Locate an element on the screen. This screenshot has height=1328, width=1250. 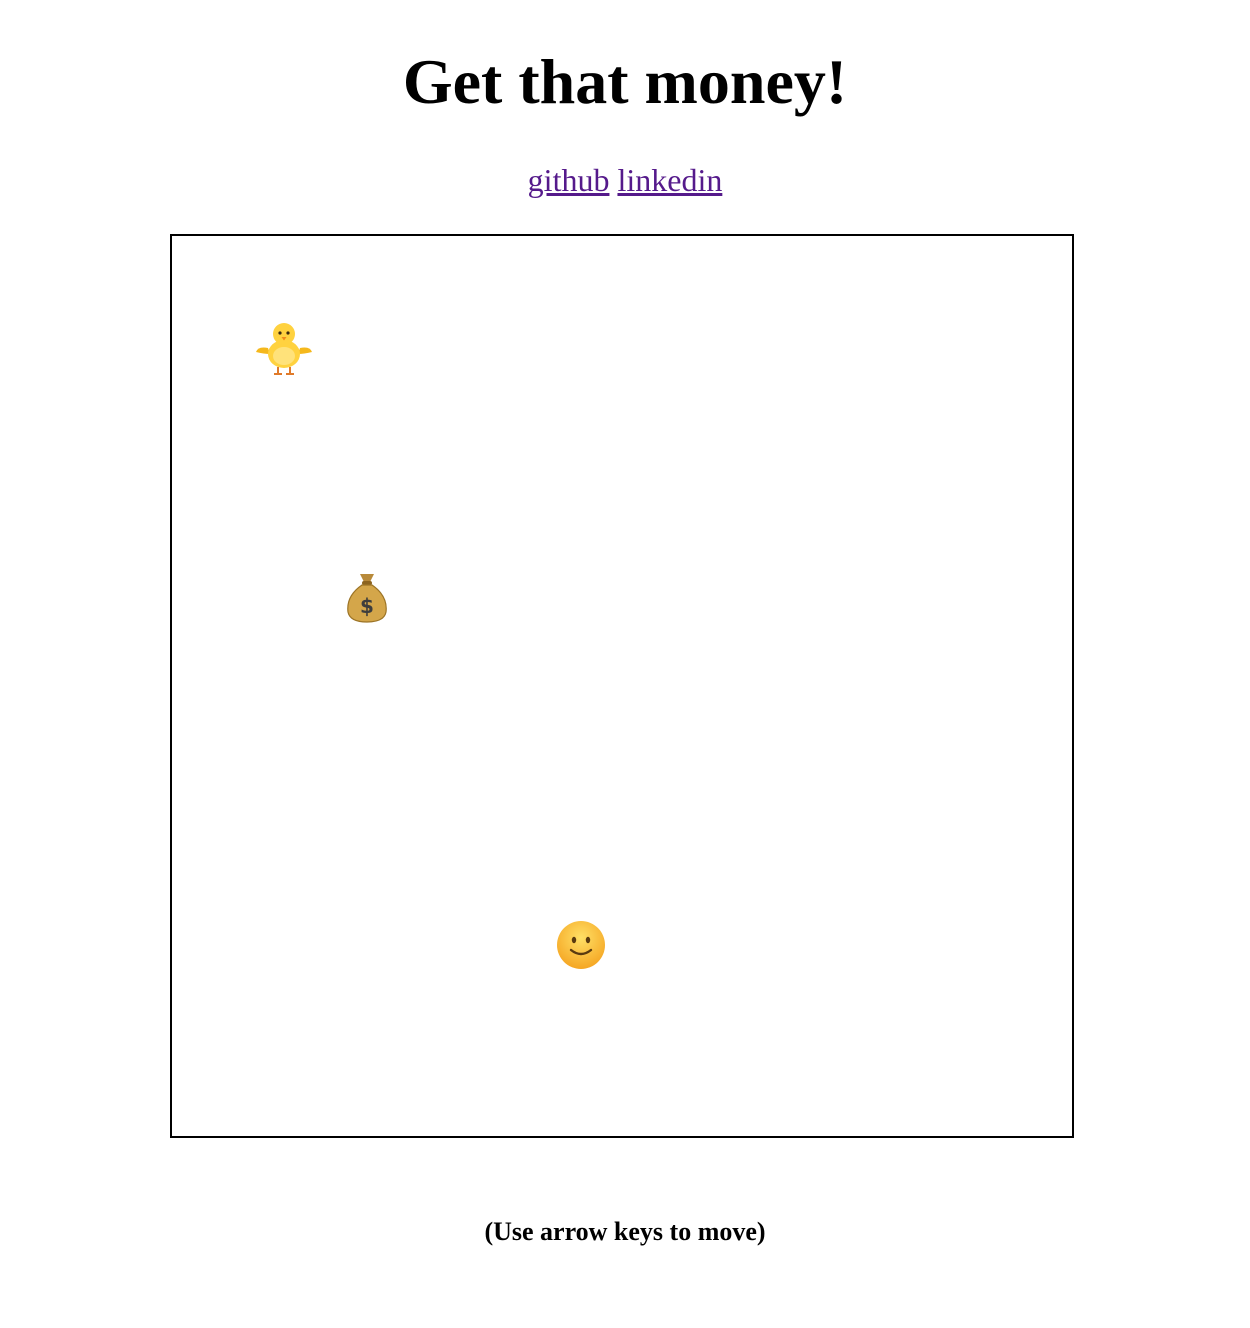
money-bag-icon: $ is located at coordinates (367, 598).